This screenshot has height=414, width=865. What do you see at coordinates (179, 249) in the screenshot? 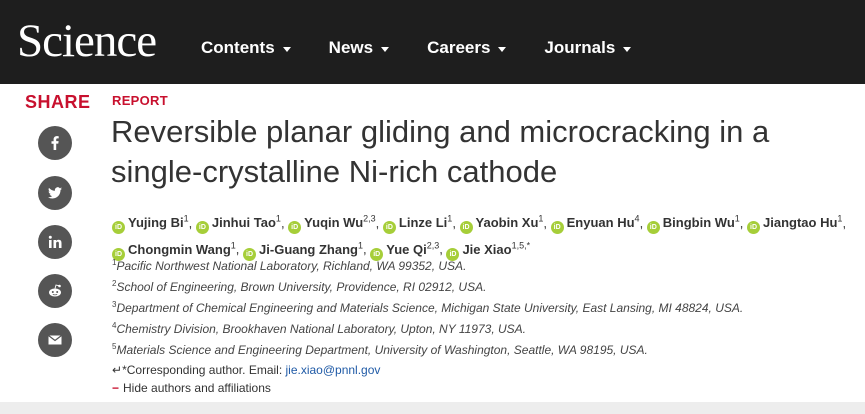
I see `author-name: Chongmin Wang` at bounding box center [179, 249].